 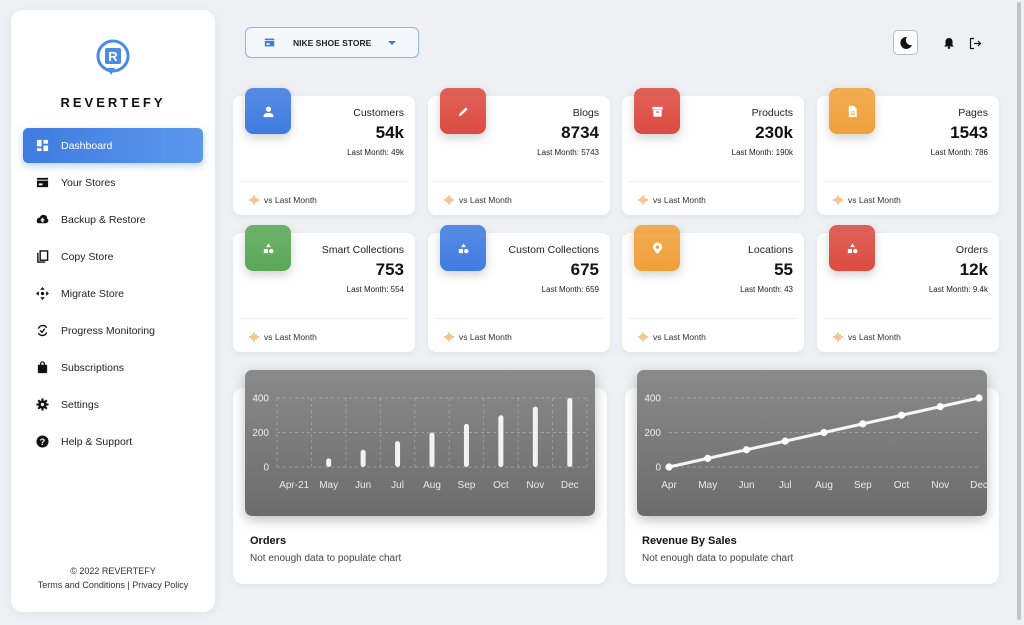 What do you see at coordinates (1019, 311) in the screenshot?
I see `page-scrollbar` at bounding box center [1019, 311].